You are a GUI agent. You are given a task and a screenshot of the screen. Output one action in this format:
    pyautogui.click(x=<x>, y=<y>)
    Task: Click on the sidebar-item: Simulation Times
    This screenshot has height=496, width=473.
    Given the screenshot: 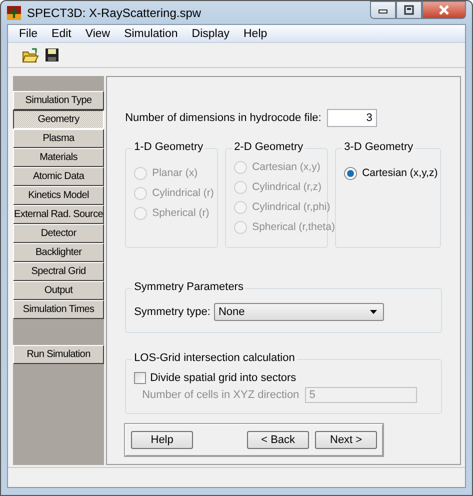 What is the action you would take?
    pyautogui.click(x=58, y=309)
    